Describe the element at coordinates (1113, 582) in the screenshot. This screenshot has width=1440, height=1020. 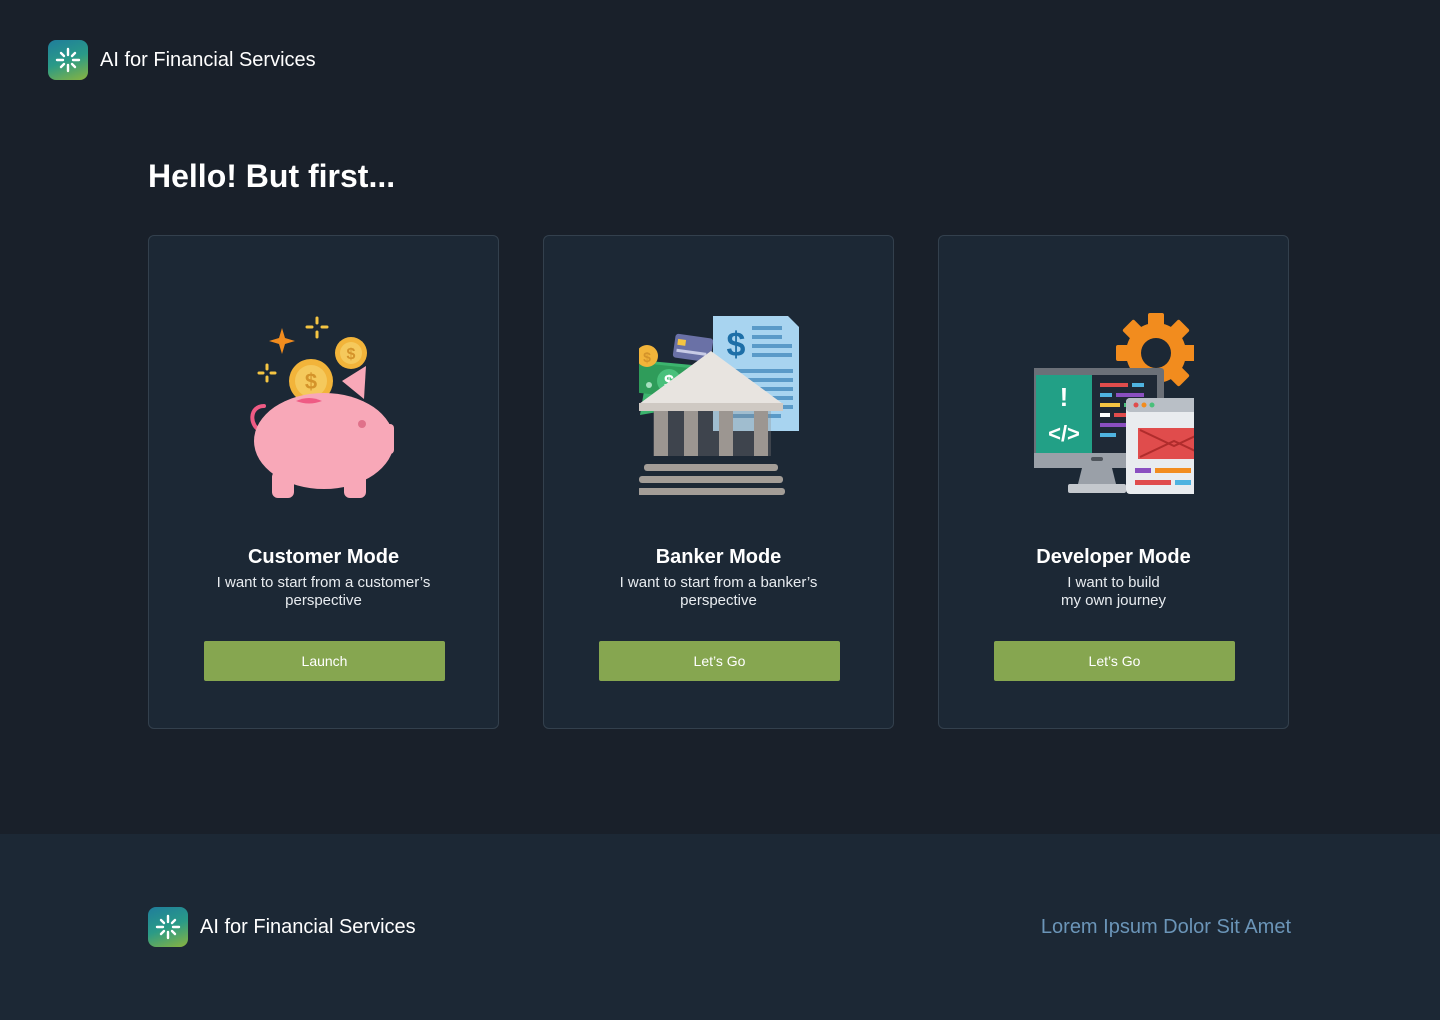
I see `card-description-line: I want to build` at that location.